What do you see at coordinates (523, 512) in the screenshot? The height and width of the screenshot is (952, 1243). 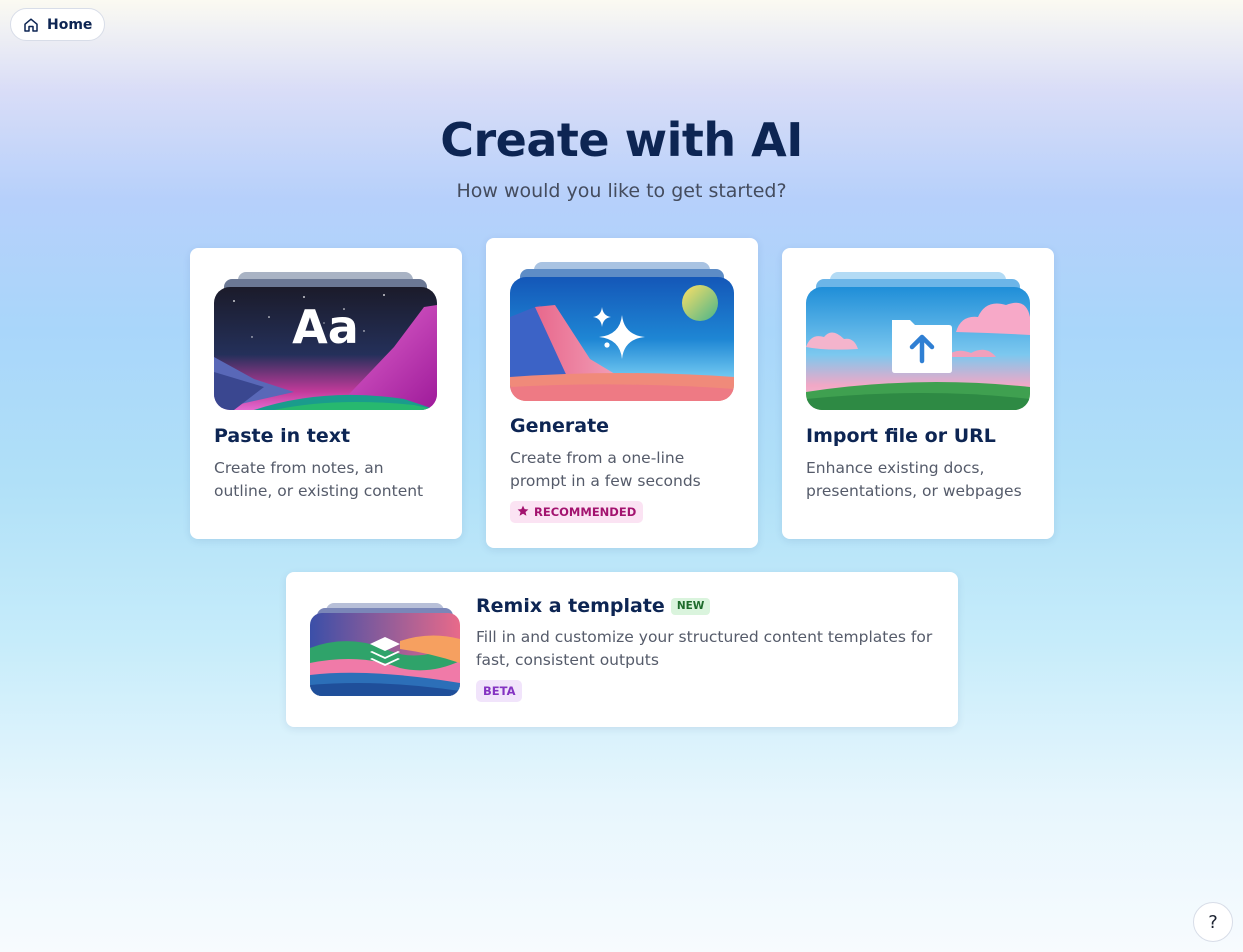 I see `star-icon` at bounding box center [523, 512].